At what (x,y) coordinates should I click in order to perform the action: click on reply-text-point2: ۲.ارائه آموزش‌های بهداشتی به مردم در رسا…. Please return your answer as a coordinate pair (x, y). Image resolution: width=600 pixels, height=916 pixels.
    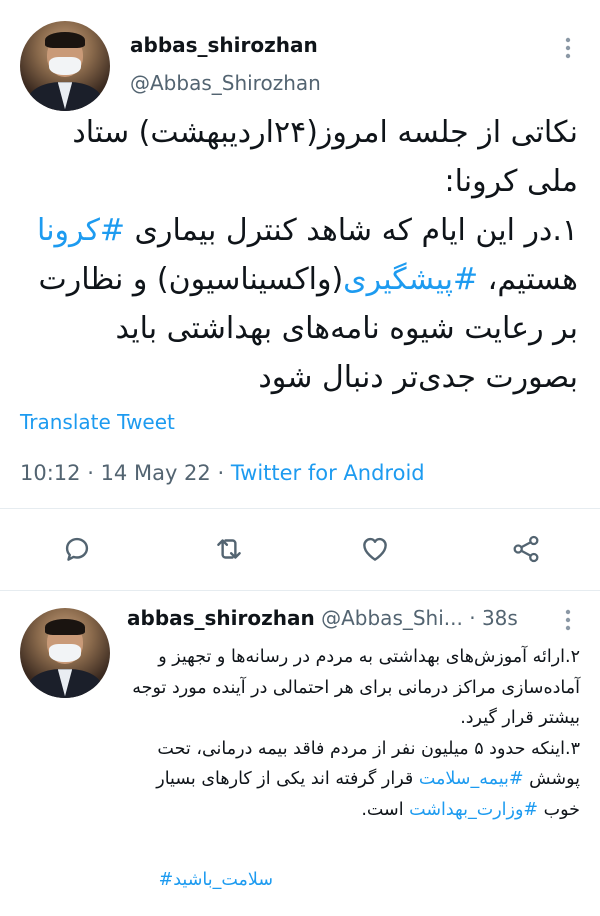
    Looking at the image, I should click on (356, 687).